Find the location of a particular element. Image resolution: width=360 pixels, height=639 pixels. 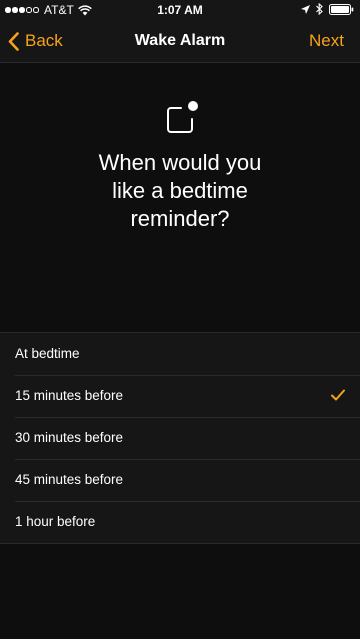

option-label: 45 minutes before is located at coordinates (69, 479).